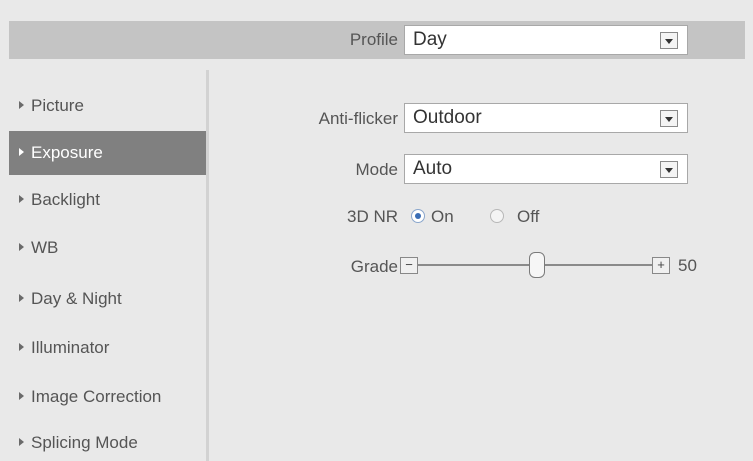 The height and width of the screenshot is (461, 753). What do you see at coordinates (65, 199) in the screenshot?
I see `sidebar-item-label: Backlight` at bounding box center [65, 199].